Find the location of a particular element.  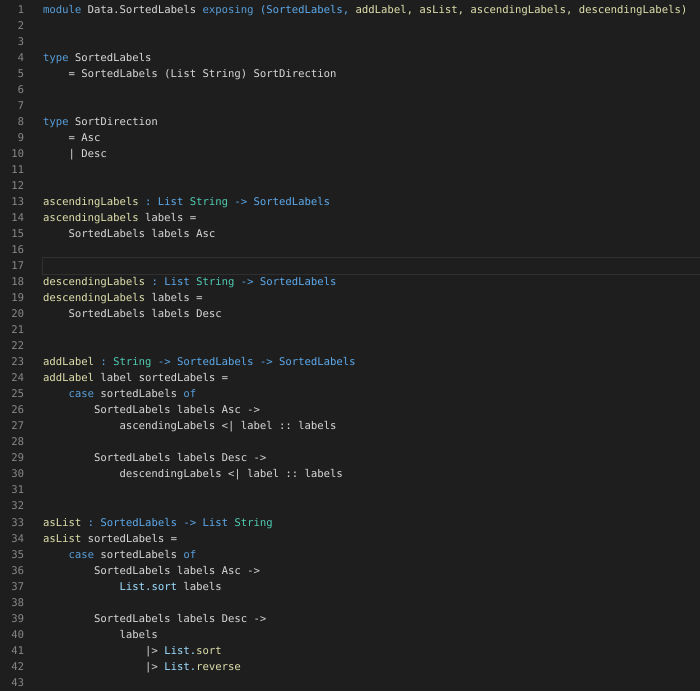

line-number: 30 is located at coordinates (17, 474).